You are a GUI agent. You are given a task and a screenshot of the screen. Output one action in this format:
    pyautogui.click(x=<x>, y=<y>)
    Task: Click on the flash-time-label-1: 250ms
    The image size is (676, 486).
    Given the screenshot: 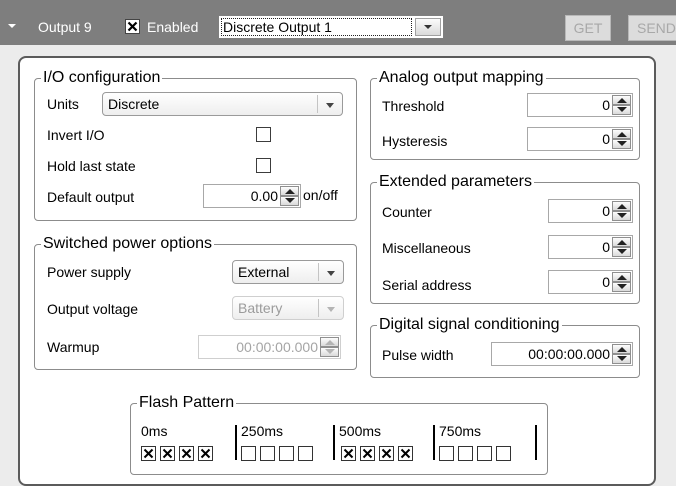 What is the action you would take?
    pyautogui.click(x=262, y=431)
    